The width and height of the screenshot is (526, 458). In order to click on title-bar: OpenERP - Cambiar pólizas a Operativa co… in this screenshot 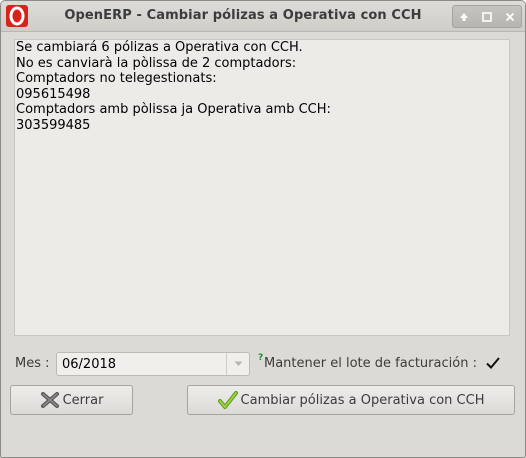, I will do `click(263, 16)`.